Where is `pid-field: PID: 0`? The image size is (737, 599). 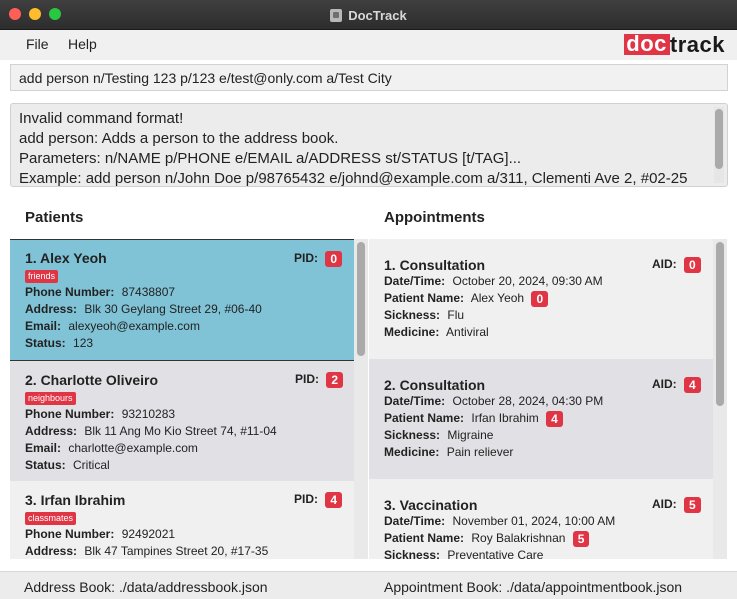 pid-field: PID: 0 is located at coordinates (318, 259).